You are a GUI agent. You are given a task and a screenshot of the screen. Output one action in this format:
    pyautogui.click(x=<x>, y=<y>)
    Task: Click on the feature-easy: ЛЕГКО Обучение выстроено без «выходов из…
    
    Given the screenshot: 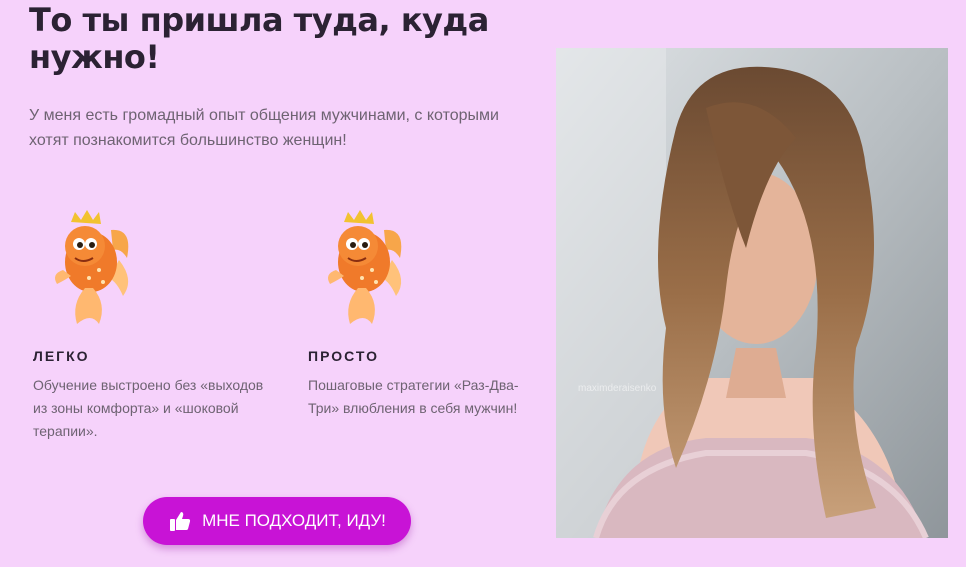 What is the action you would take?
    pyautogui.click(x=153, y=321)
    